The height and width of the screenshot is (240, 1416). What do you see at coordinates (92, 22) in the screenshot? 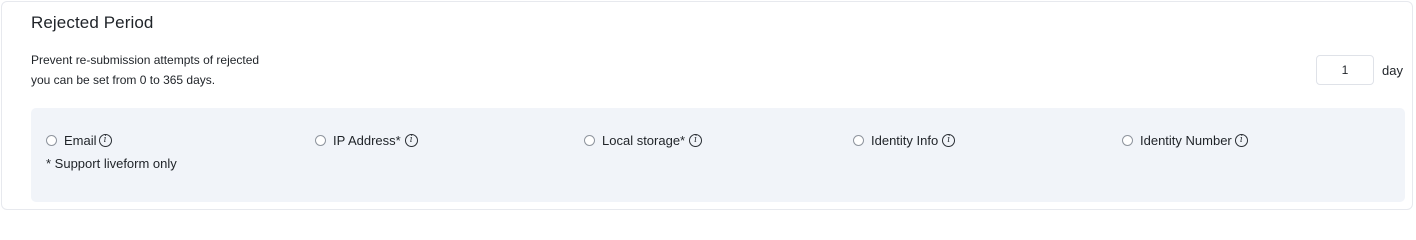
I see `section-title: Rejected Period` at bounding box center [92, 22].